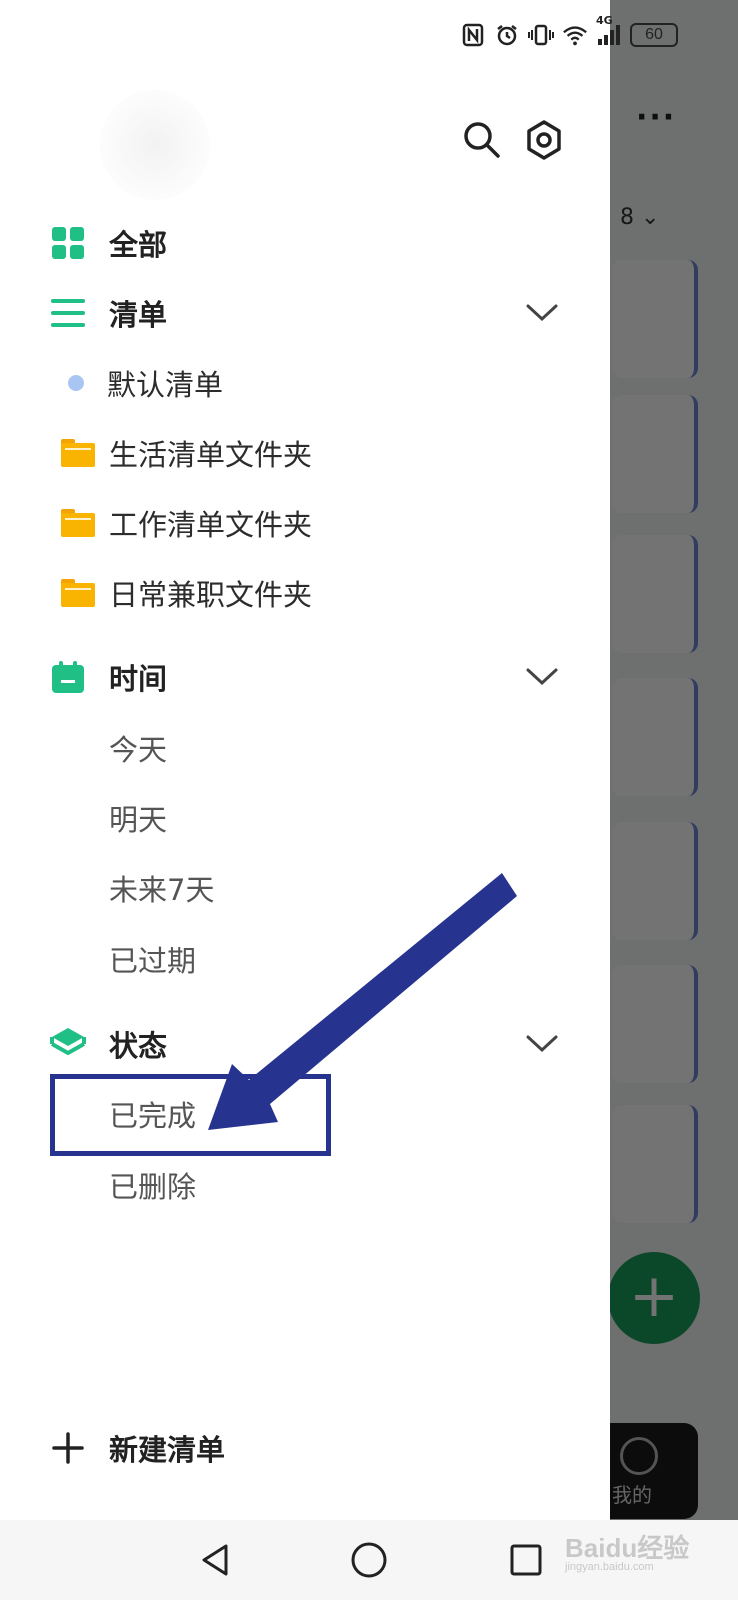 The image size is (738, 1600). Describe the element at coordinates (362, 1001) in the screenshot. I see `annotation-arrow-icon` at that location.